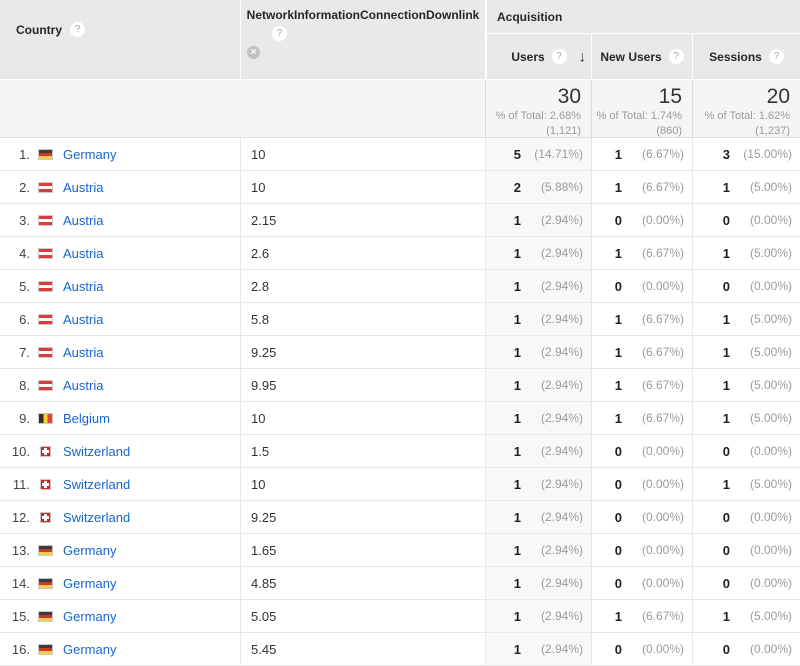  Describe the element at coordinates (120, 319) in the screenshot. I see `country-cell: 6. Austria` at that location.